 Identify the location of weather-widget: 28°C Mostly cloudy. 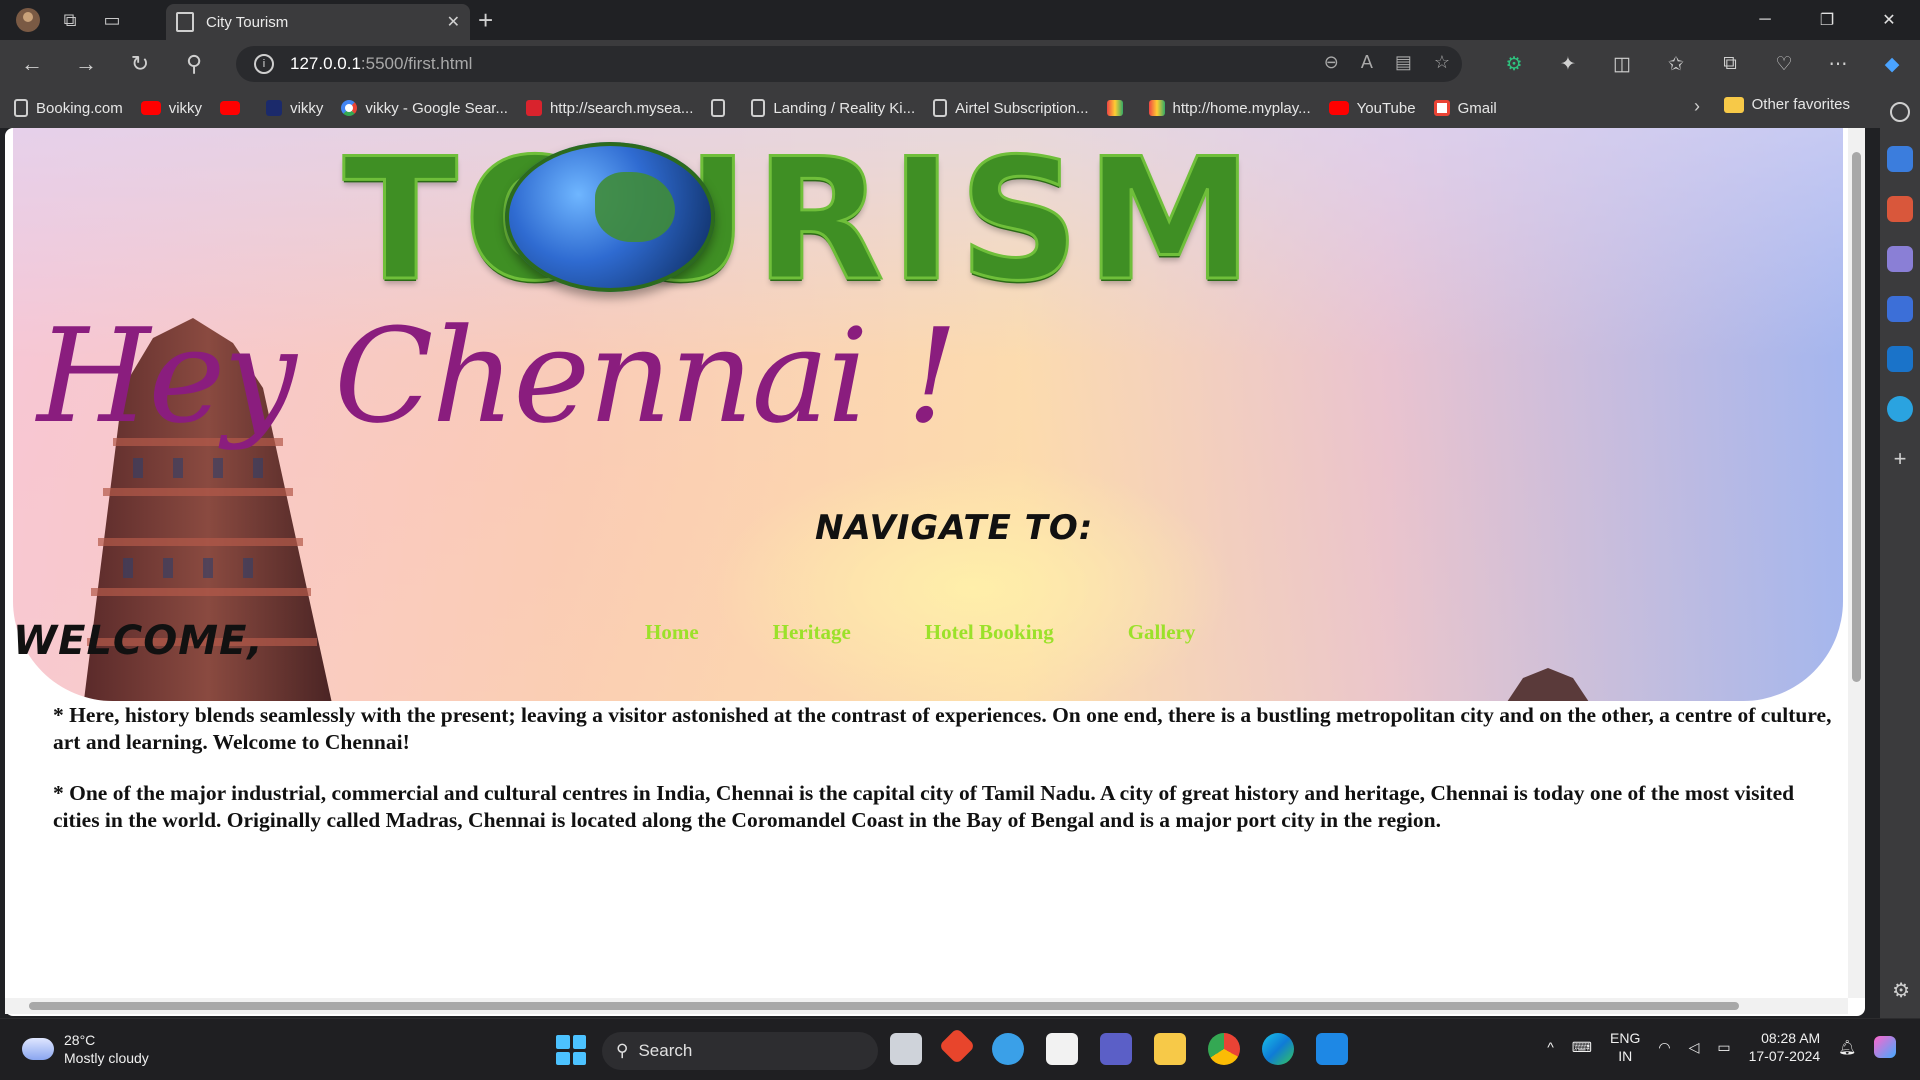
(85, 1049).